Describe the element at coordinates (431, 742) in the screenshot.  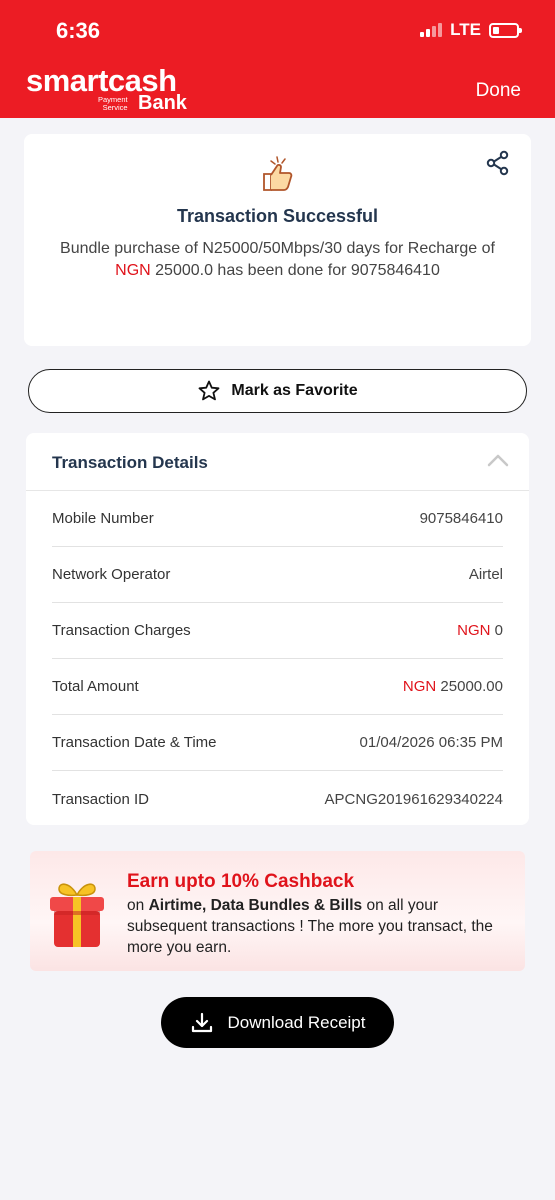
I see `detail-value: 01/04/2026 06:35 PM` at that location.